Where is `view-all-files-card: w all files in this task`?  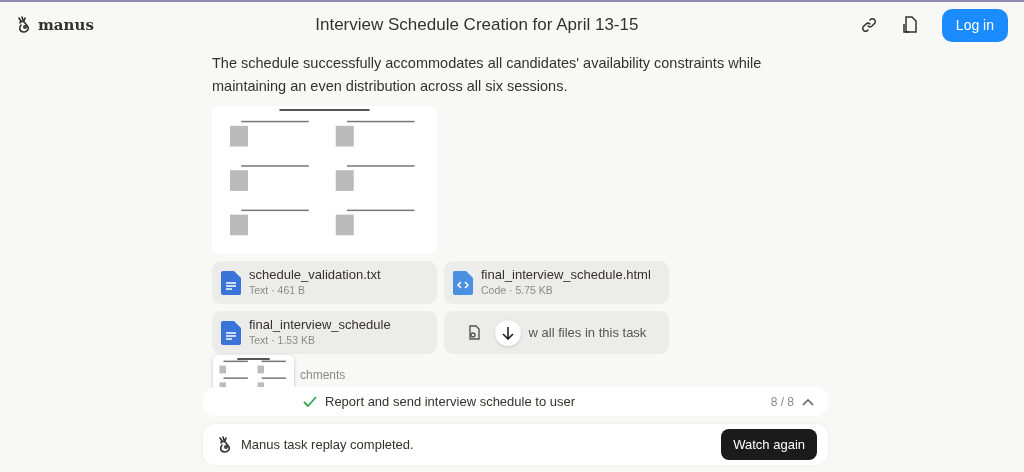 view-all-files-card: w all files in this task is located at coordinates (556, 332).